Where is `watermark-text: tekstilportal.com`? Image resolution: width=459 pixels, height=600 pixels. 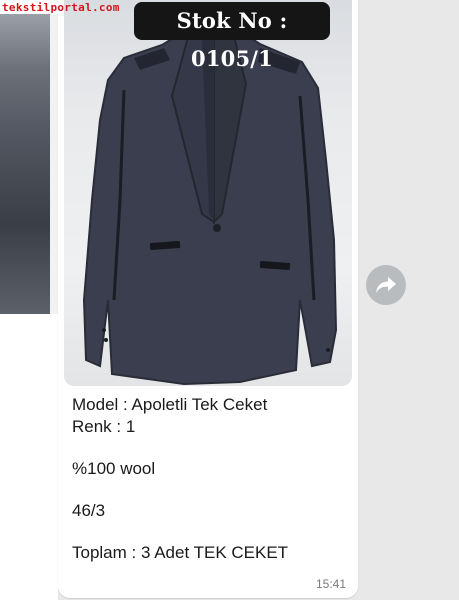
watermark-text: tekstilportal.com is located at coordinates (61, 7).